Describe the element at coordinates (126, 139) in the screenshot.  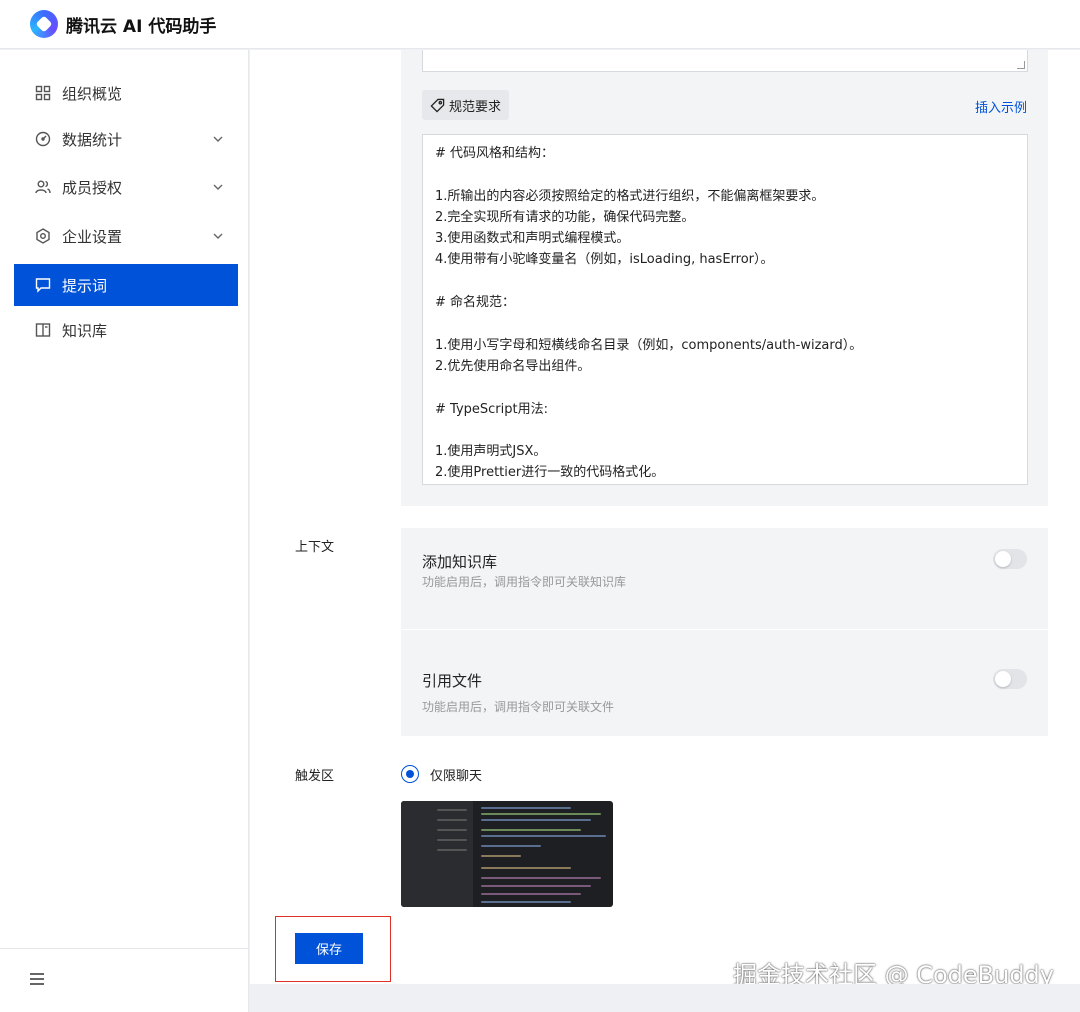
I see `sidebar-item-stats: 数据统计` at that location.